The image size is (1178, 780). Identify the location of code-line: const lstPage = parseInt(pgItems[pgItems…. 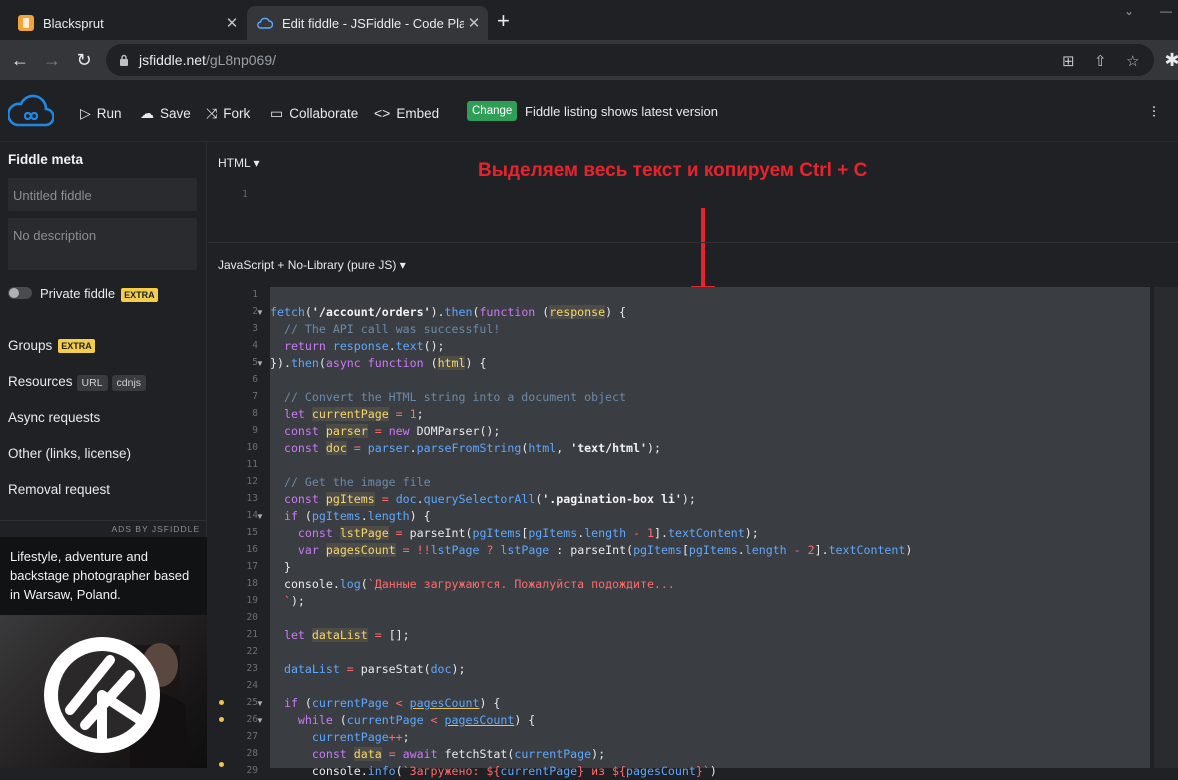
(528, 533).